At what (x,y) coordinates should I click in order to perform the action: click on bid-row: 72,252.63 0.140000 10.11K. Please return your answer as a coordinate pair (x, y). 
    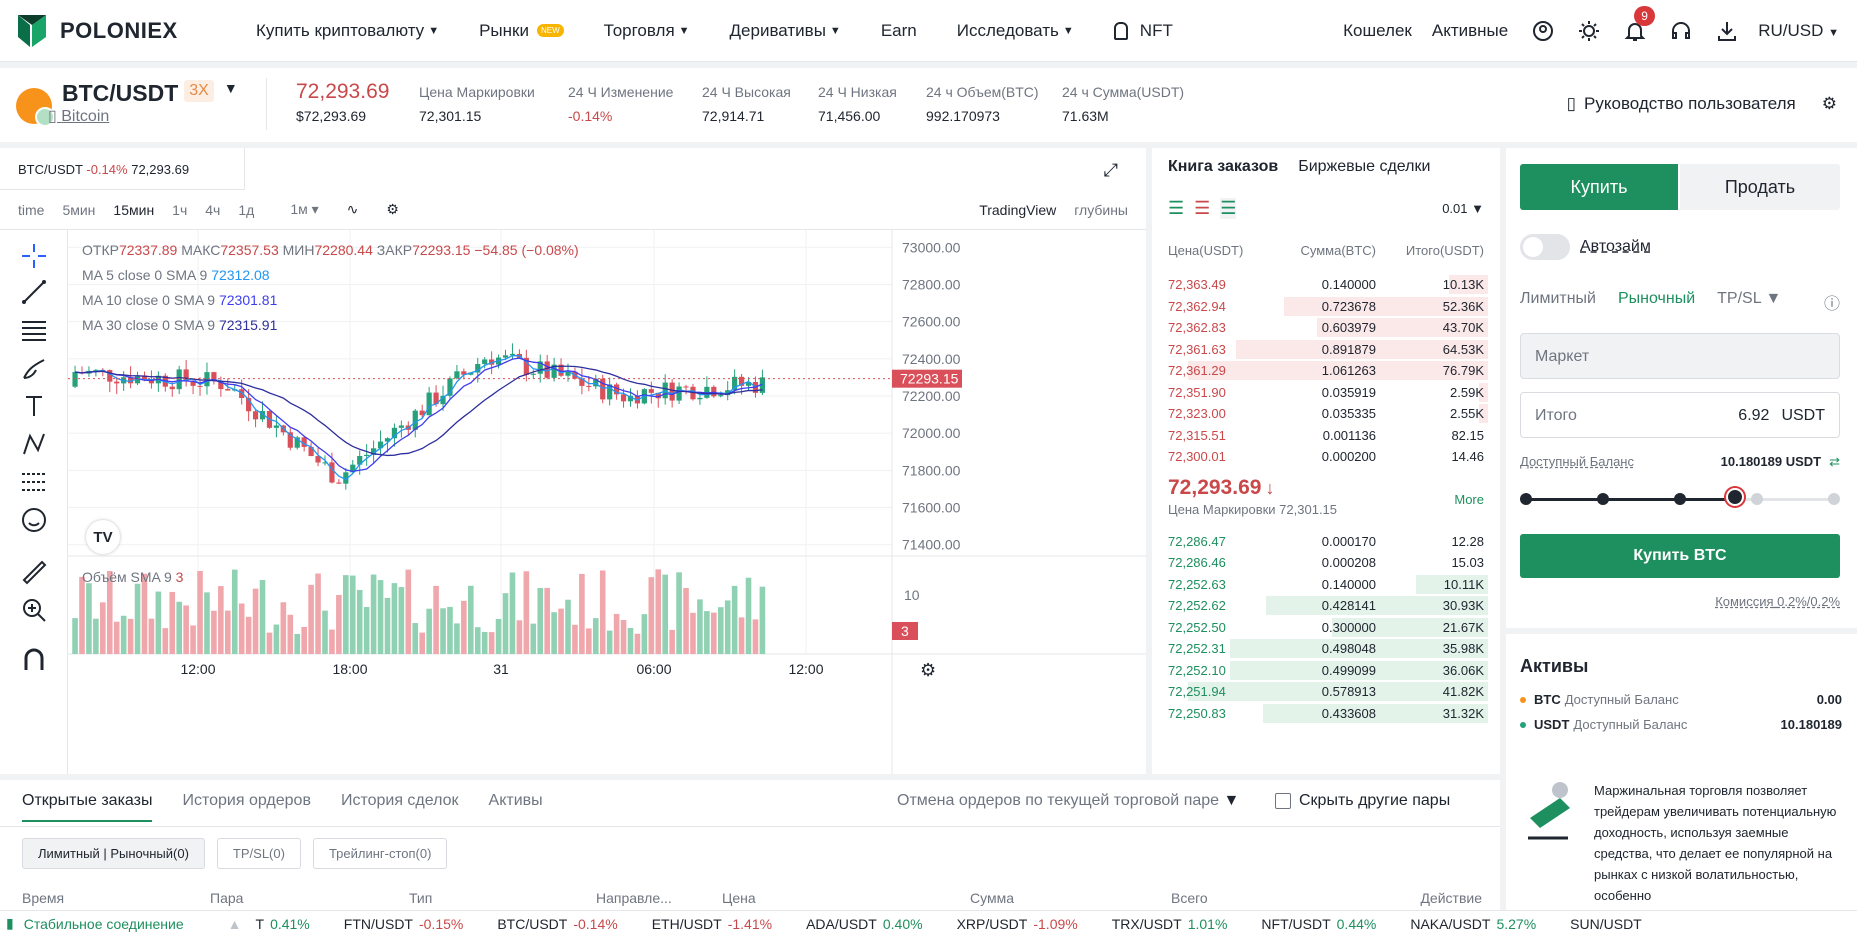
    Looking at the image, I should click on (1326, 585).